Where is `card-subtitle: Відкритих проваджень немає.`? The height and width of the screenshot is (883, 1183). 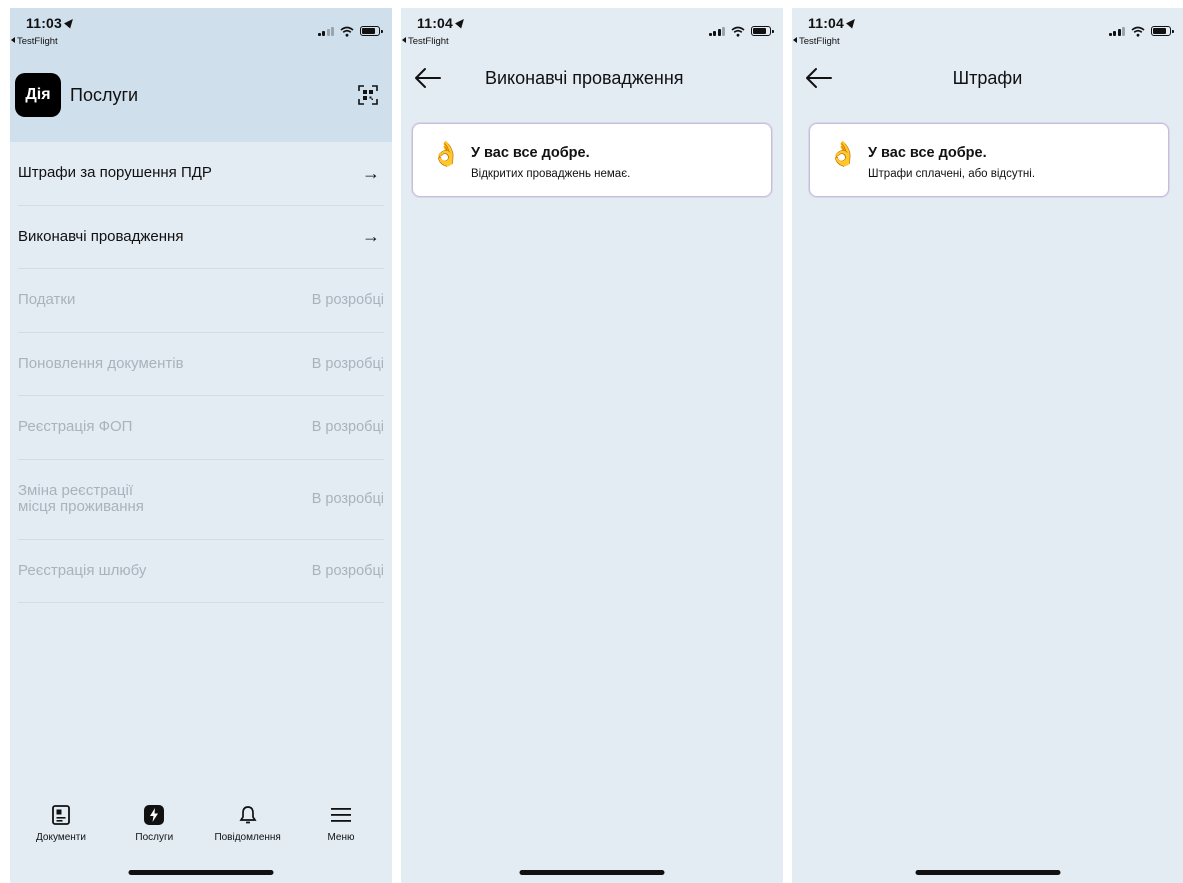 card-subtitle: Відкритих проваджень немає. is located at coordinates (551, 174).